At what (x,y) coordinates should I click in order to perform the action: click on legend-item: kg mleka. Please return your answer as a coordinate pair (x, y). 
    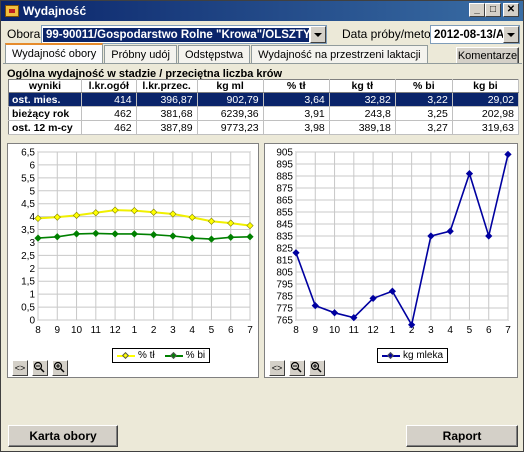
    Looking at the image, I should click on (412, 355).